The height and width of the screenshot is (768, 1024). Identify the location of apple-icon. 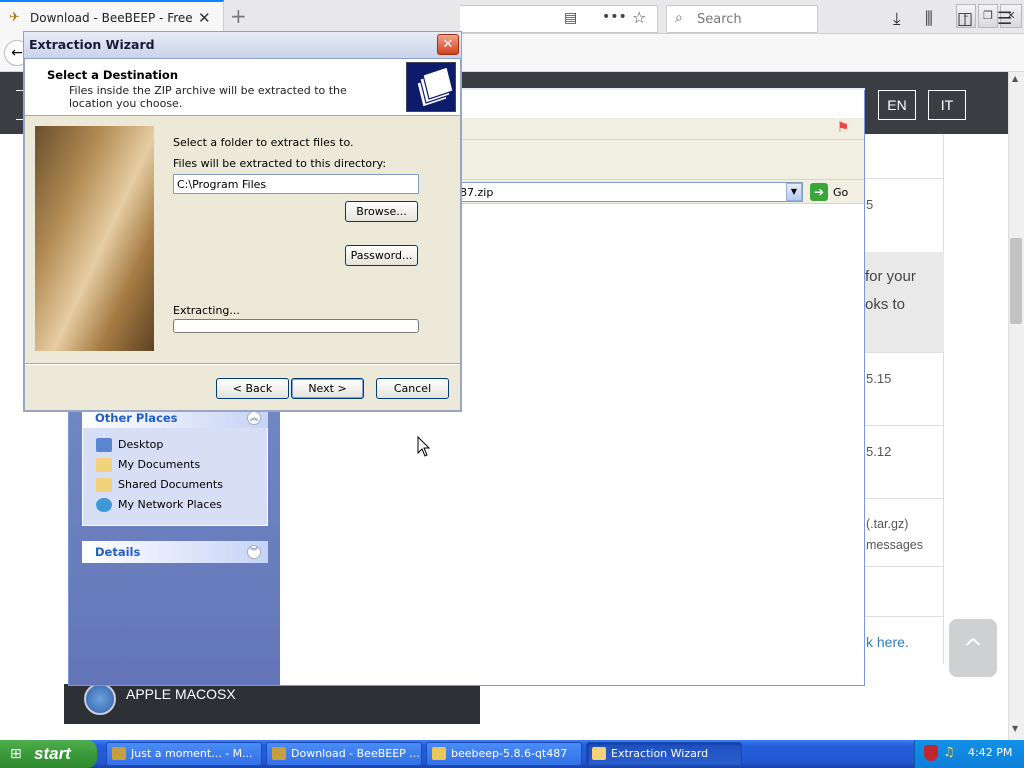
(100, 699).